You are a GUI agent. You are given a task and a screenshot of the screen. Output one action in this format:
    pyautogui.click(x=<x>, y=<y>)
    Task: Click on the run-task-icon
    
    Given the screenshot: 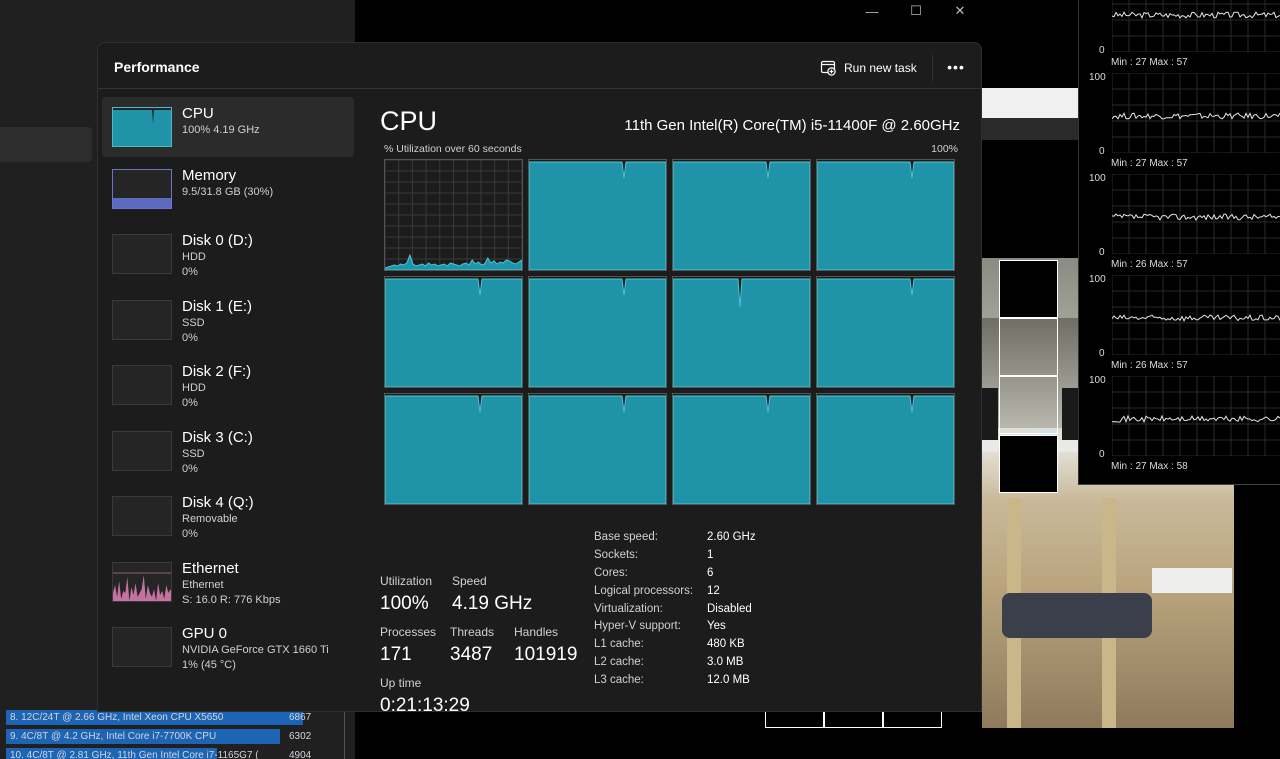 What is the action you would take?
    pyautogui.click(x=828, y=68)
    